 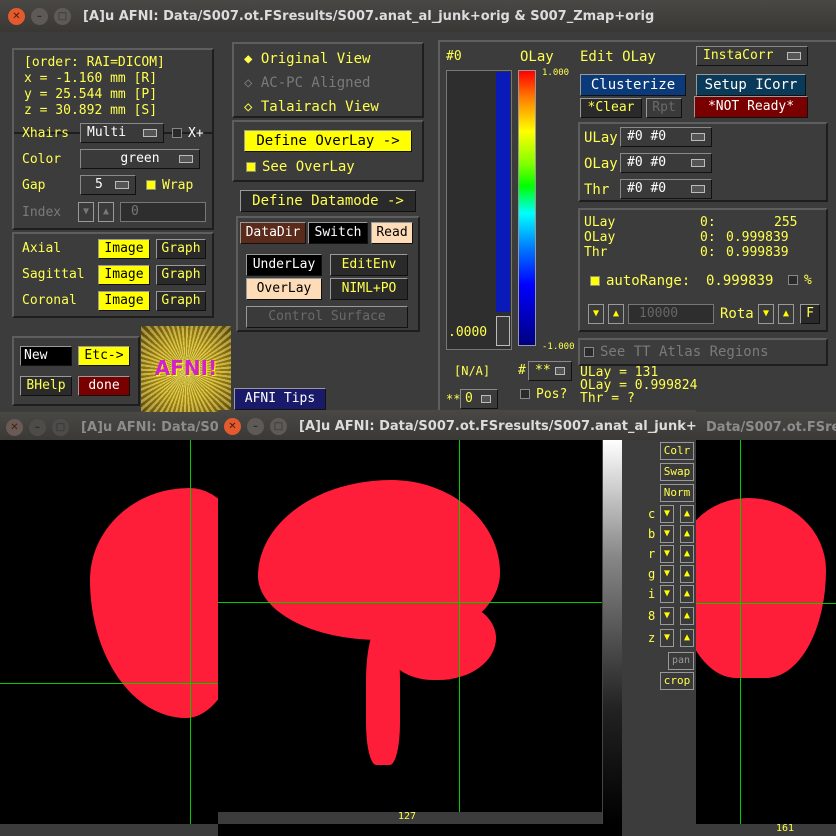 What do you see at coordinates (125, 638) in the screenshot?
I see `coronal-image-view: 10` at bounding box center [125, 638].